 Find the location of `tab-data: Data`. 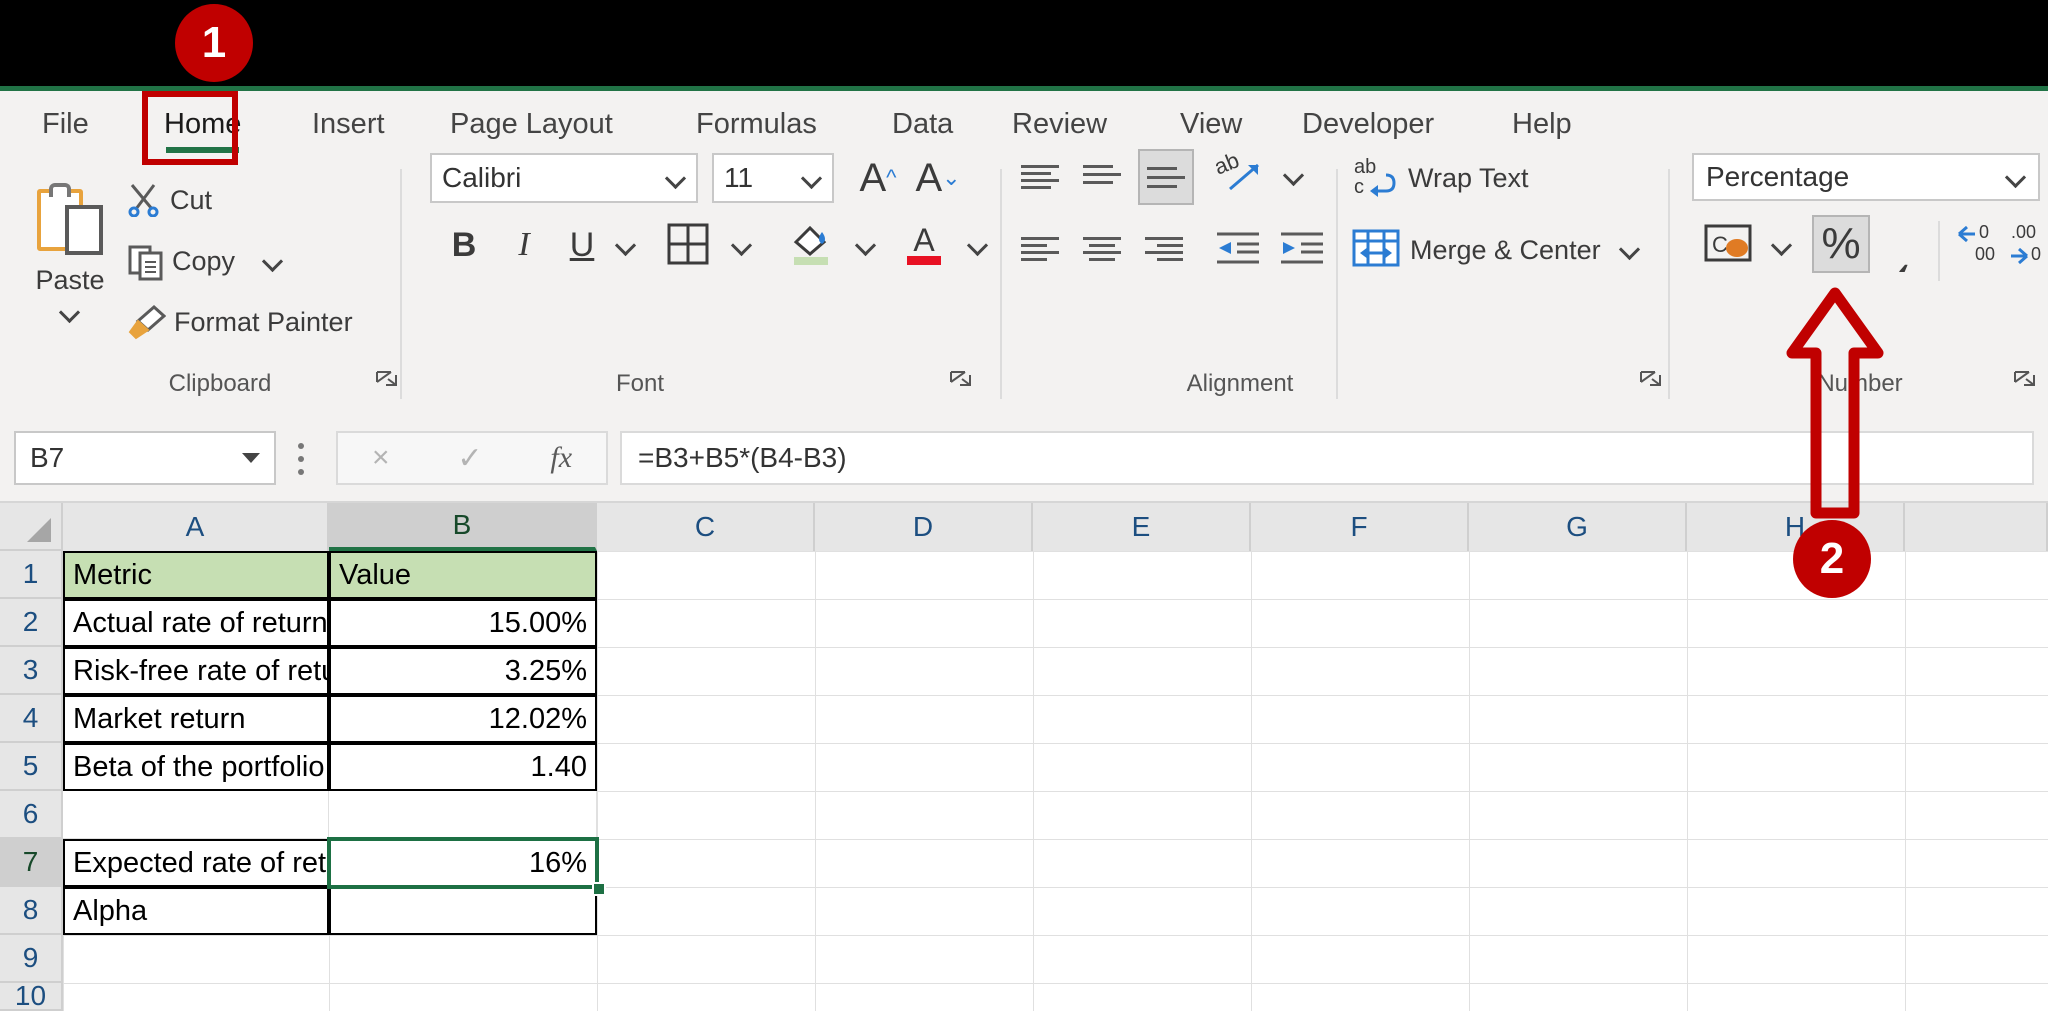

tab-data: Data is located at coordinates (922, 124).